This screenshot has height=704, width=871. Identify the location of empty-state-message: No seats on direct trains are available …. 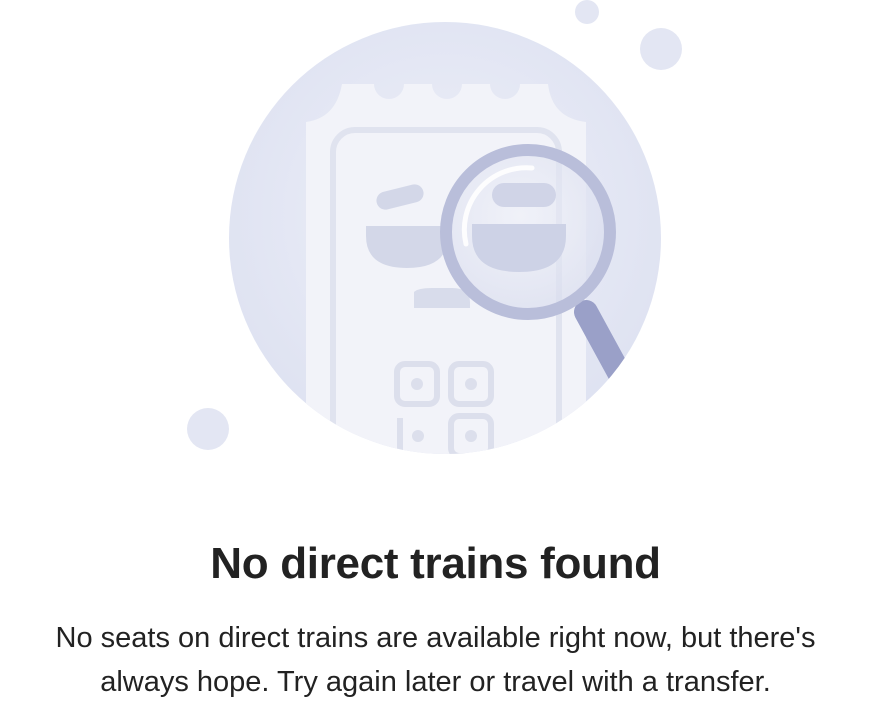
(435, 660).